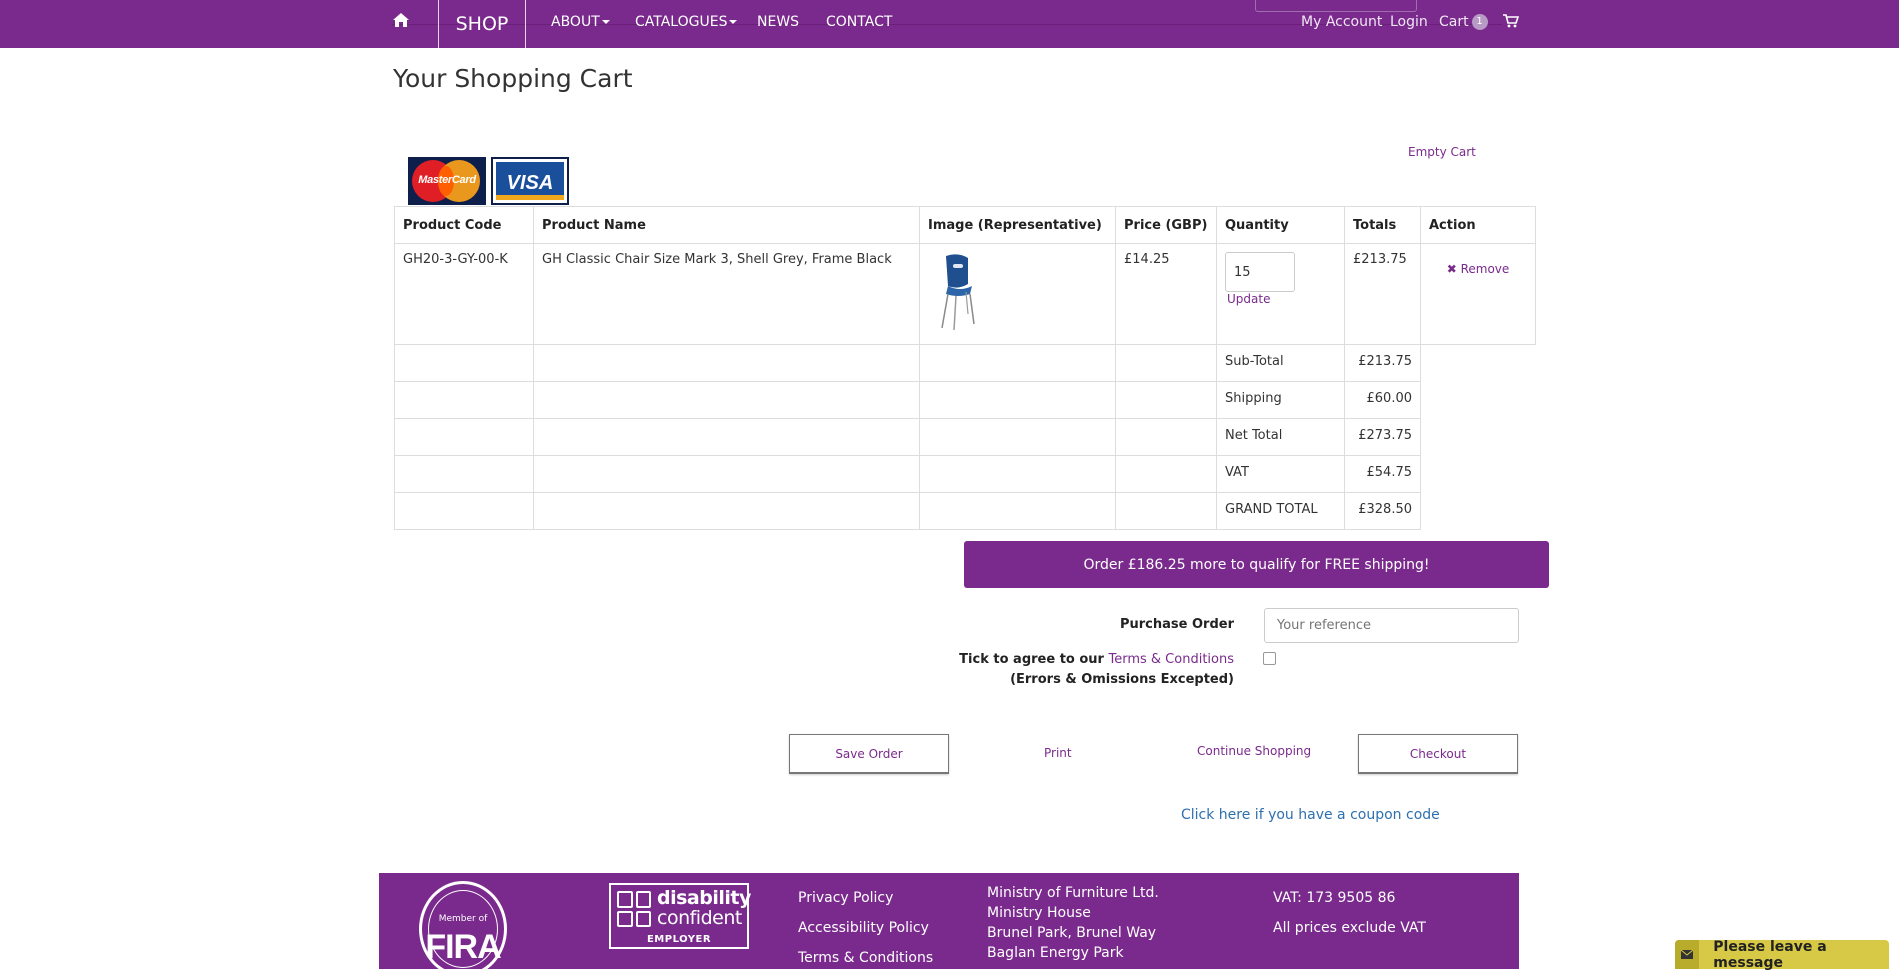 The height and width of the screenshot is (971, 1899). Describe the element at coordinates (1451, 269) in the screenshot. I see `remove-icon: ✖` at that location.